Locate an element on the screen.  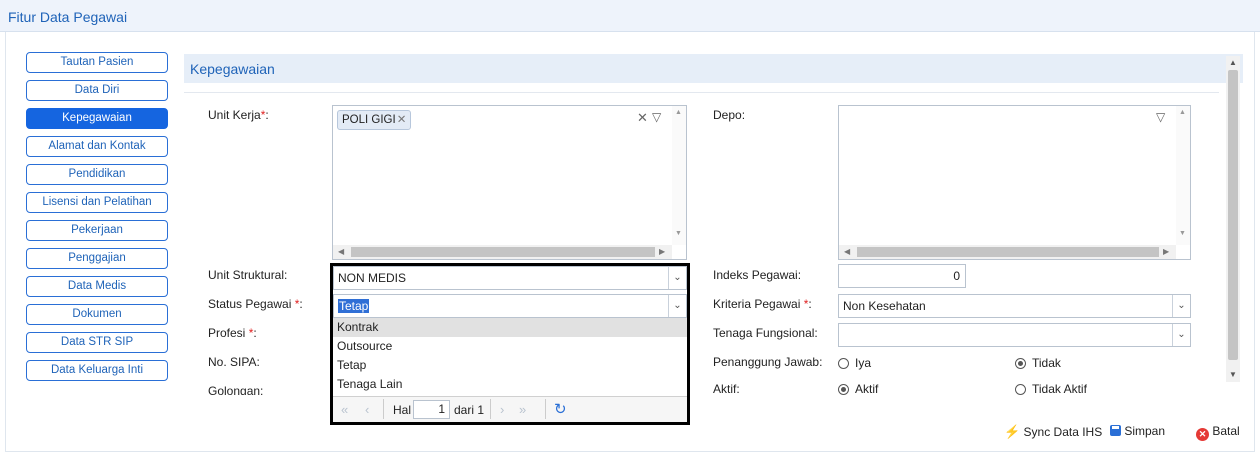
nav-data-medis: Data Medis is located at coordinates (97, 286).